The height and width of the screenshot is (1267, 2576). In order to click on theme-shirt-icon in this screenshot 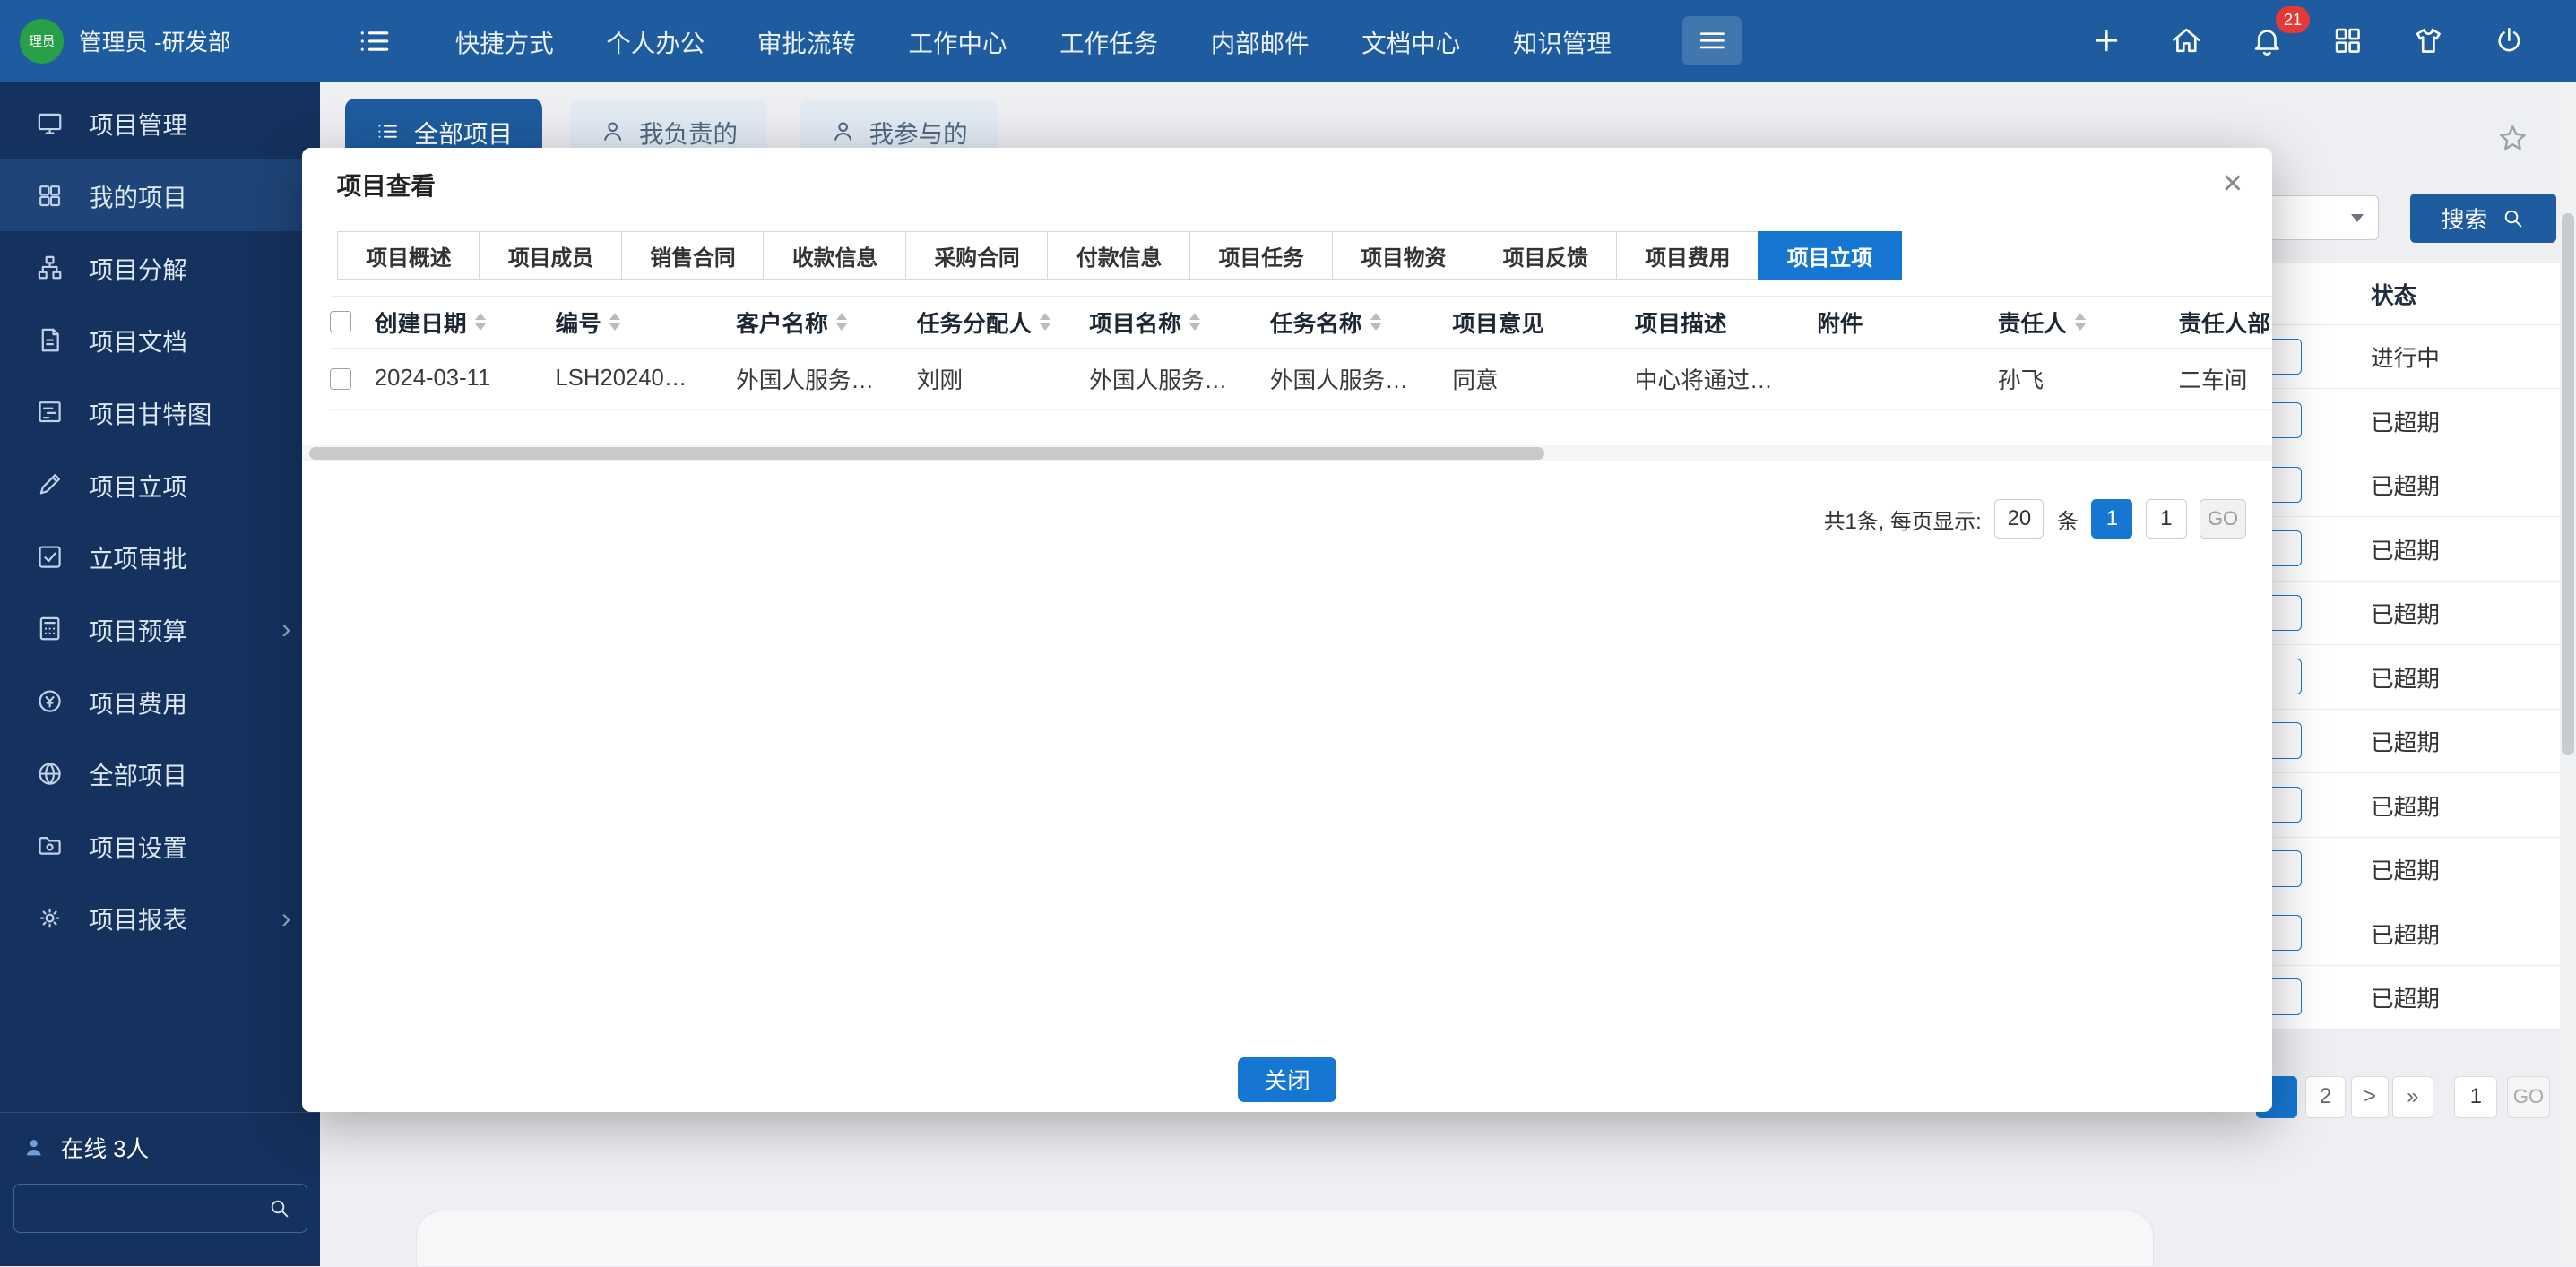, I will do `click(2428, 40)`.